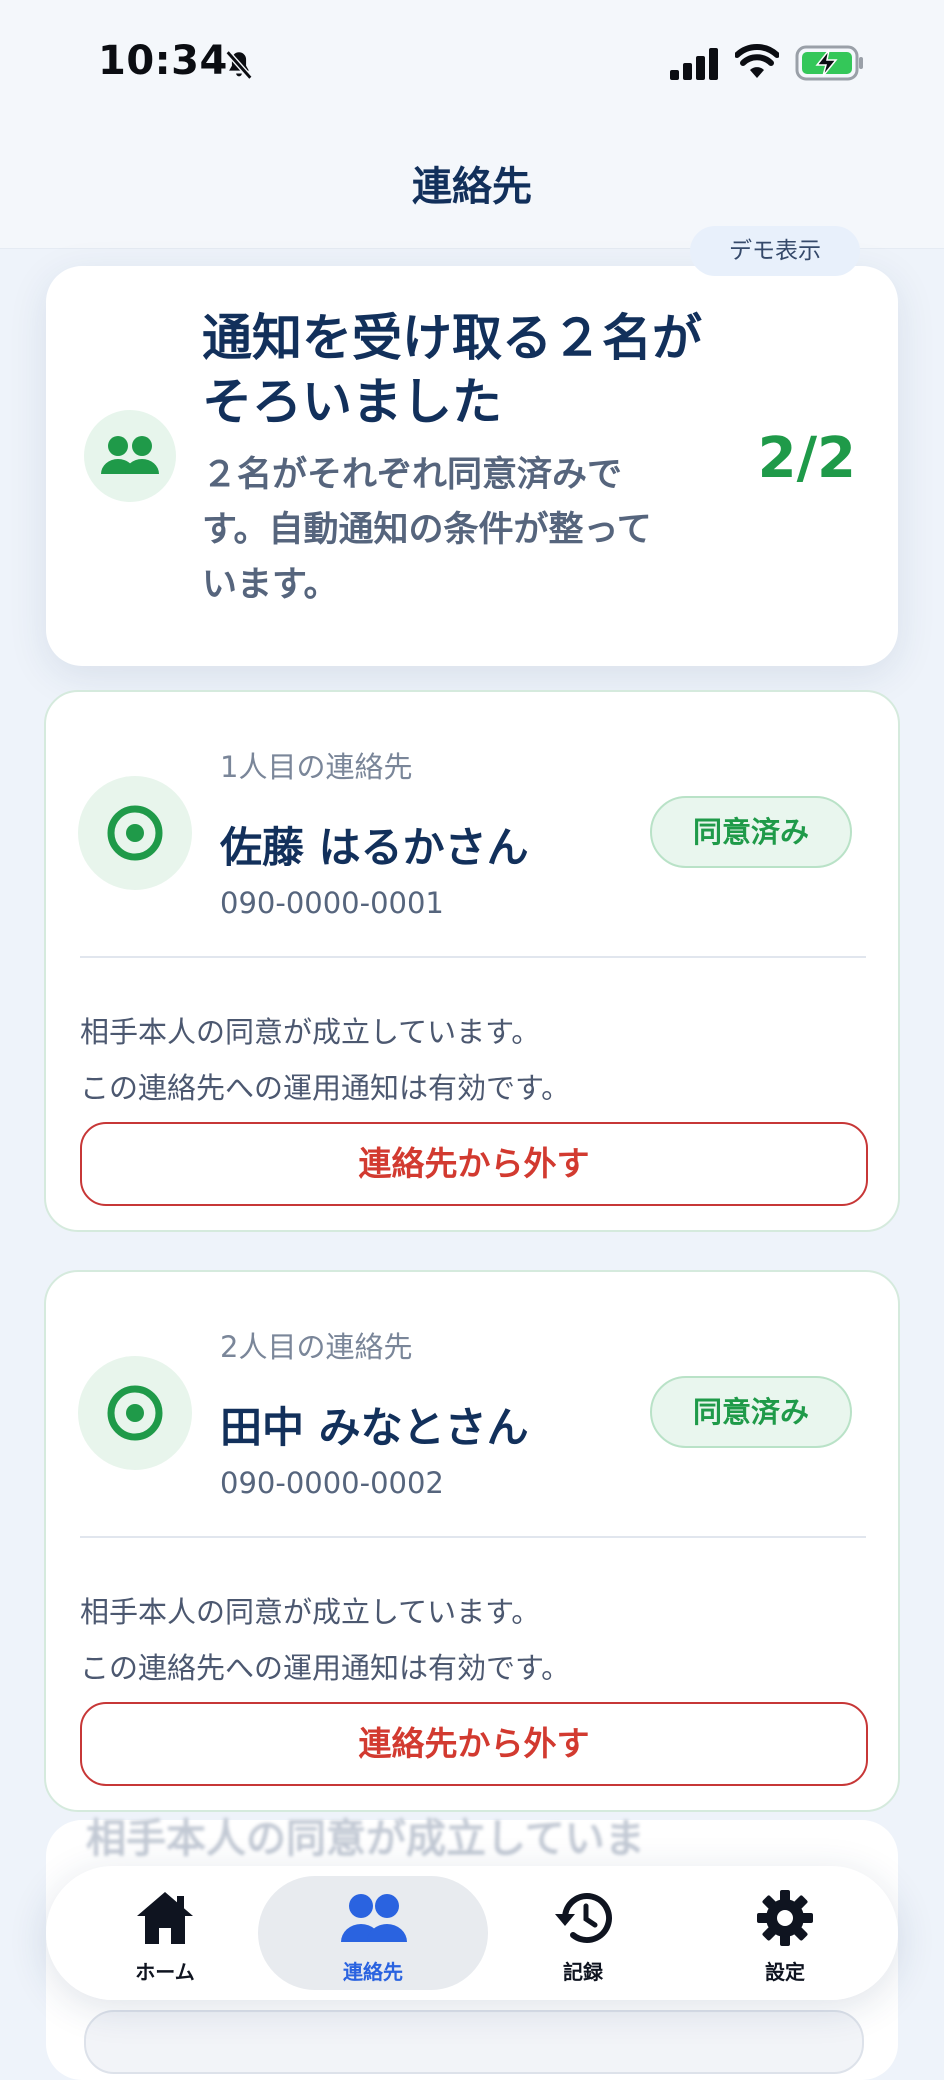  Describe the element at coordinates (829, 63) in the screenshot. I see `battery-charging-icon` at that location.